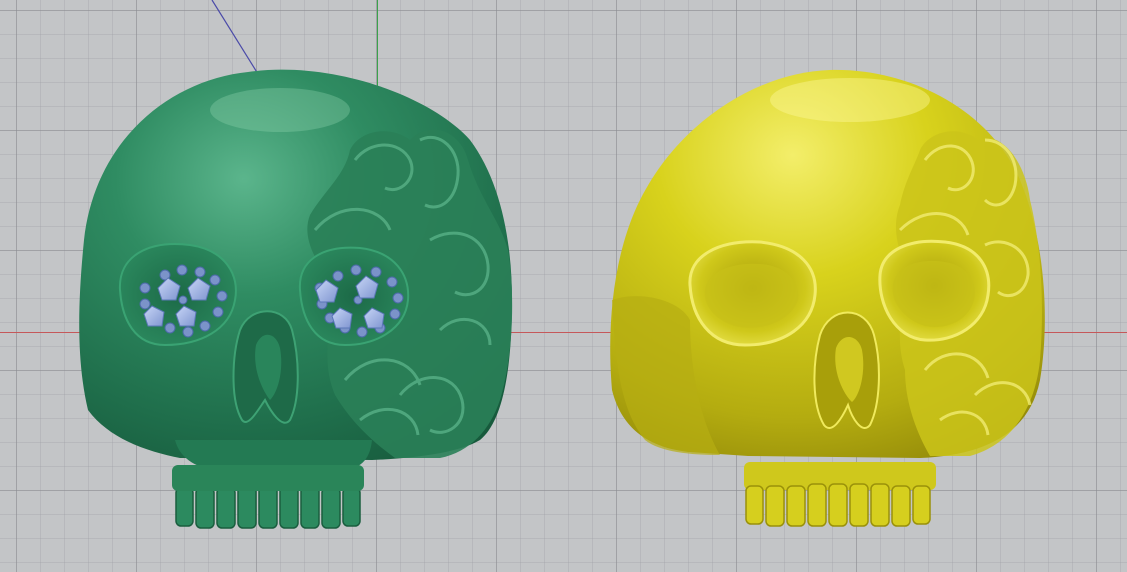  What do you see at coordinates (838, 505) in the screenshot?
I see `gold-teeth` at bounding box center [838, 505].